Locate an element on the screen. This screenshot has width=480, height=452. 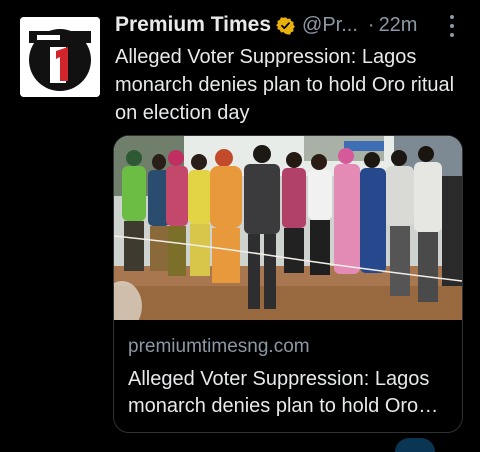
verified-badge-icon is located at coordinates (285, 25).